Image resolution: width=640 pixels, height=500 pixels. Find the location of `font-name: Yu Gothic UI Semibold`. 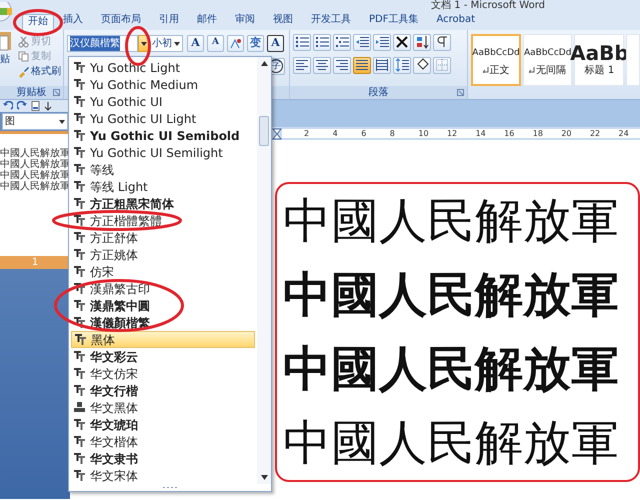

font-name: Yu Gothic UI Semibold is located at coordinates (165, 136).